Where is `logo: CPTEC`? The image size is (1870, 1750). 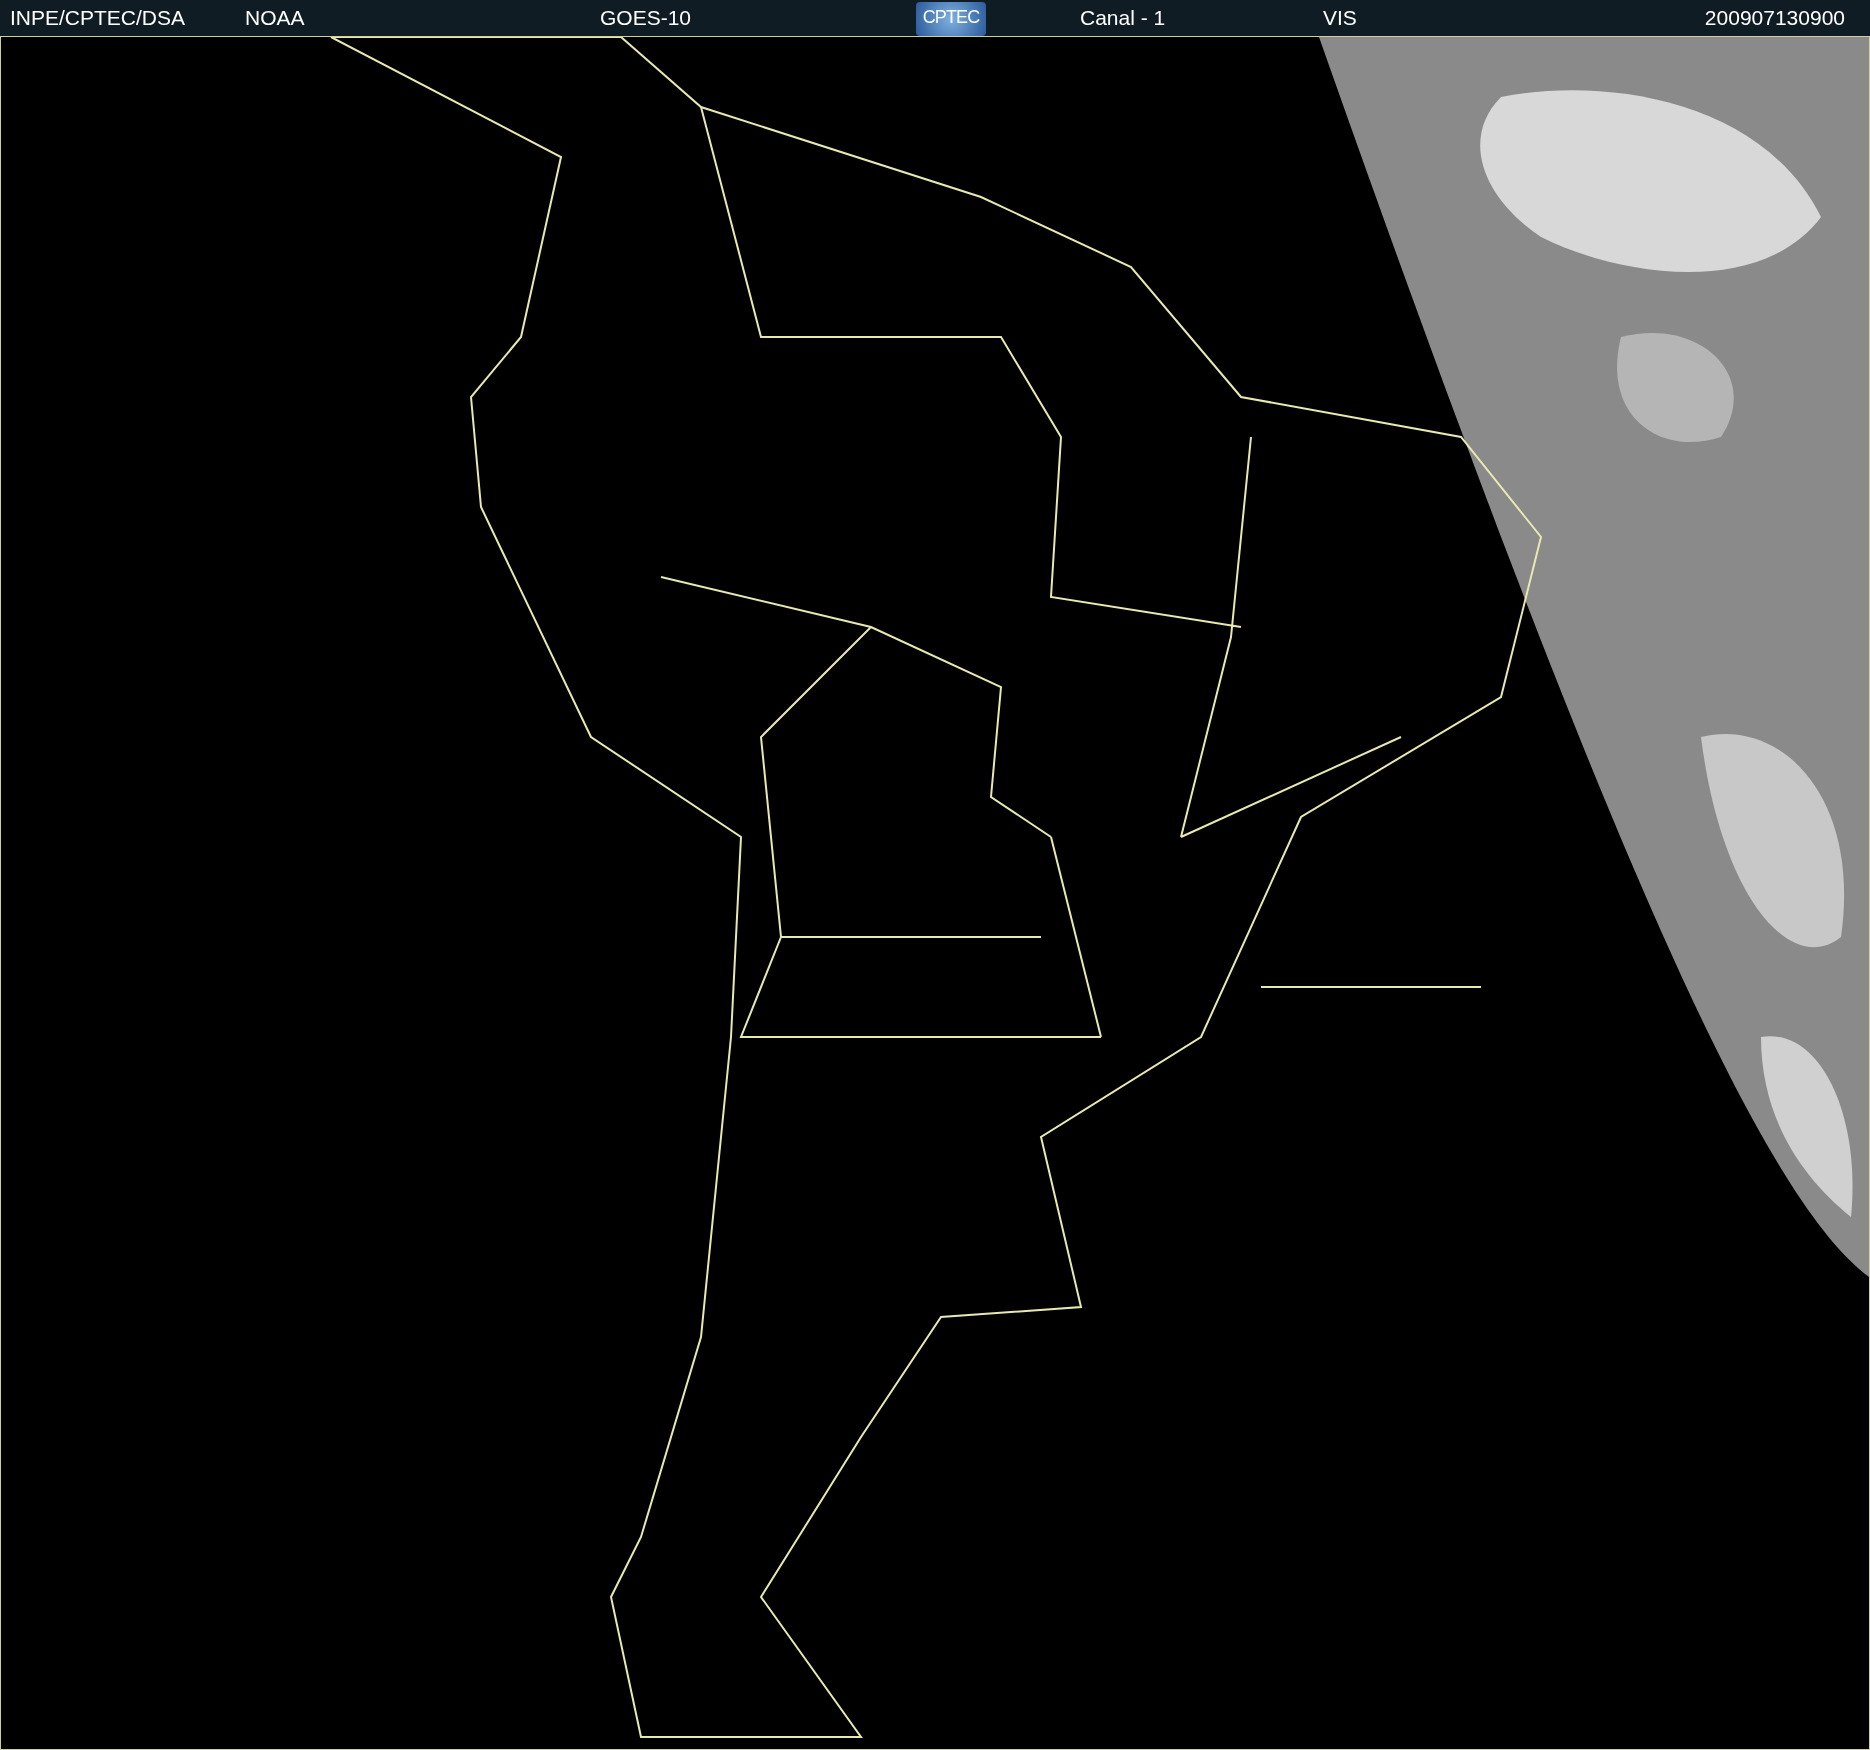 logo: CPTEC is located at coordinates (951, 19).